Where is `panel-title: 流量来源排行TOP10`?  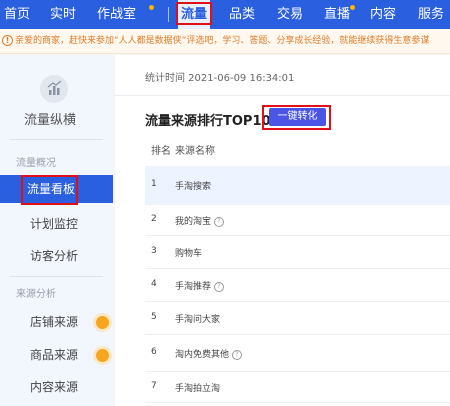 panel-title: 流量来源排行TOP10 is located at coordinates (208, 121).